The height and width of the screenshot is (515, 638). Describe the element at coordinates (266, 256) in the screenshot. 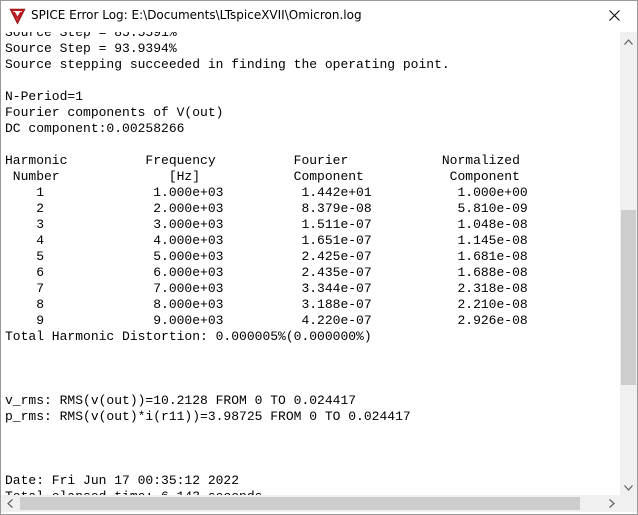

I see `log-line: 5 5.000e+03 2.425e-07 1.681e-08` at that location.